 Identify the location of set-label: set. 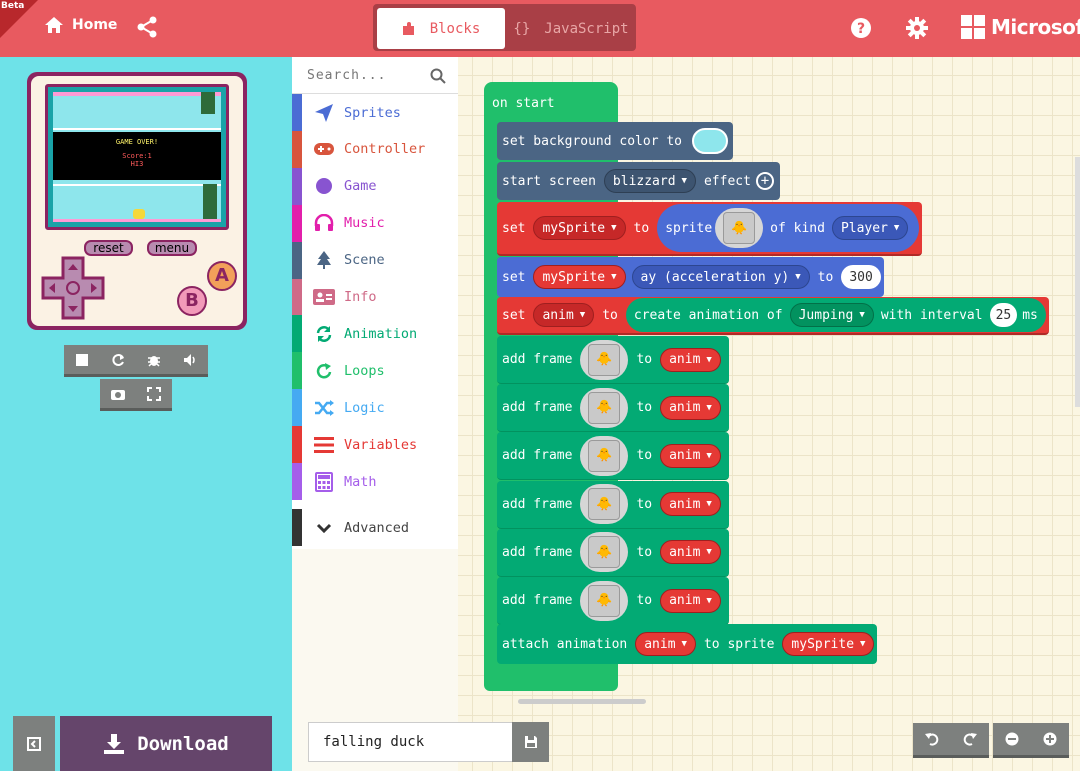
(514, 315).